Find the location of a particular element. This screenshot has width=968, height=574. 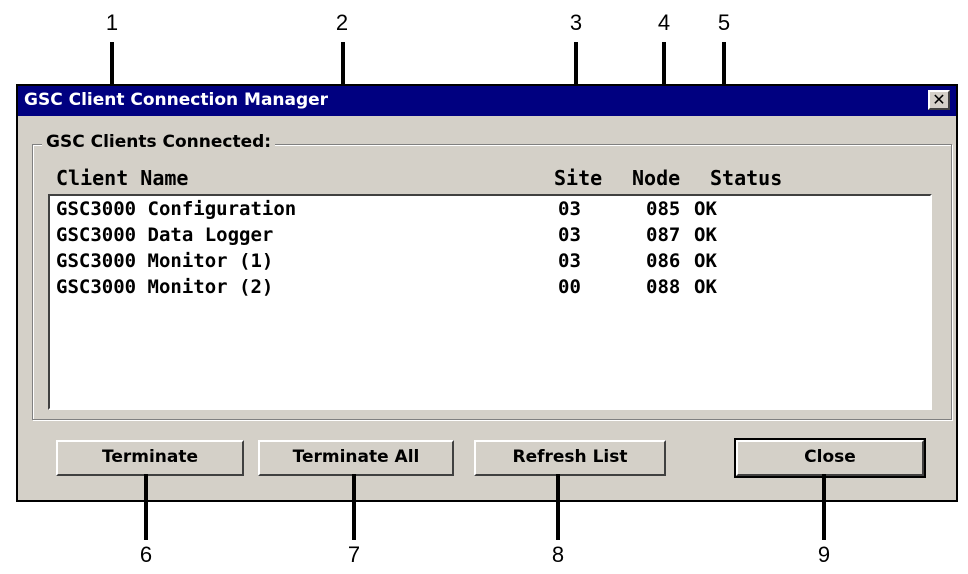

terminate-button: Terminate is located at coordinates (150, 458).